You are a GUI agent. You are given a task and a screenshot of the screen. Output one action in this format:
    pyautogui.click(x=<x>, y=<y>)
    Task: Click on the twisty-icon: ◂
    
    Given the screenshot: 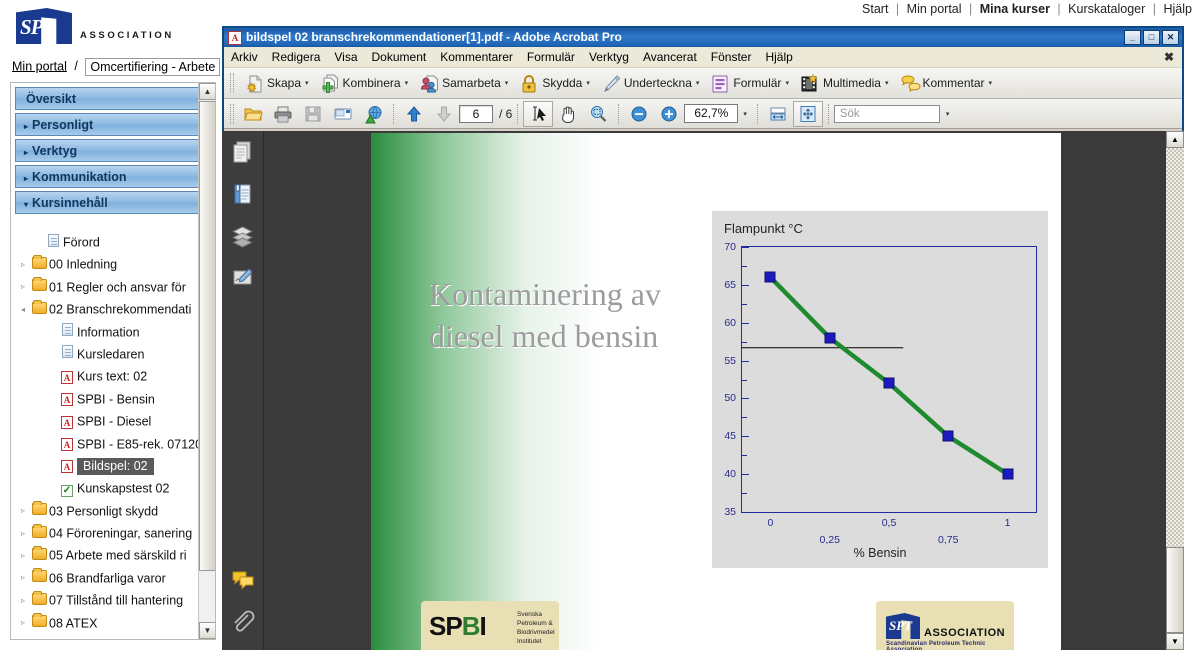 What is the action you would take?
    pyautogui.click(x=23, y=310)
    